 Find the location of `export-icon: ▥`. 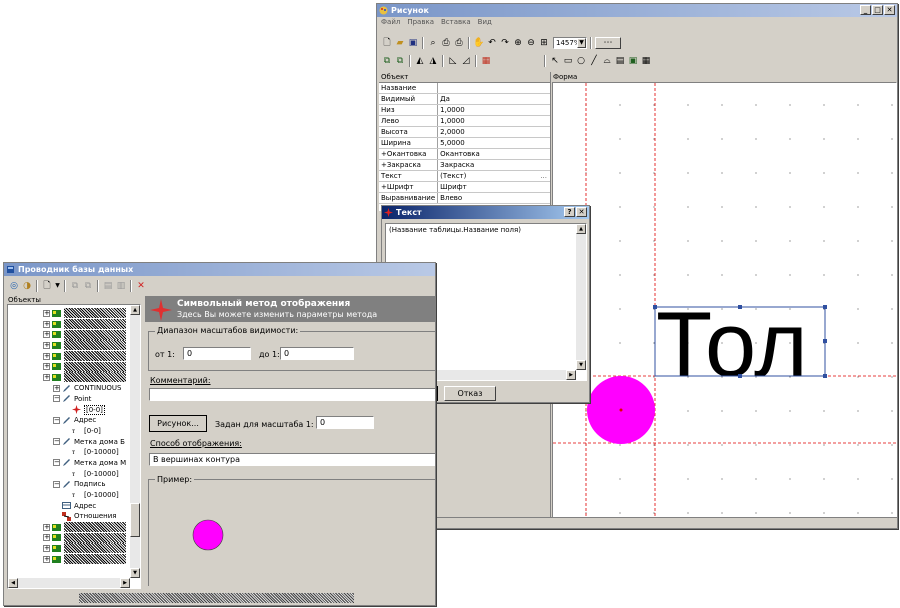

export-icon: ▥ is located at coordinates (121, 286).